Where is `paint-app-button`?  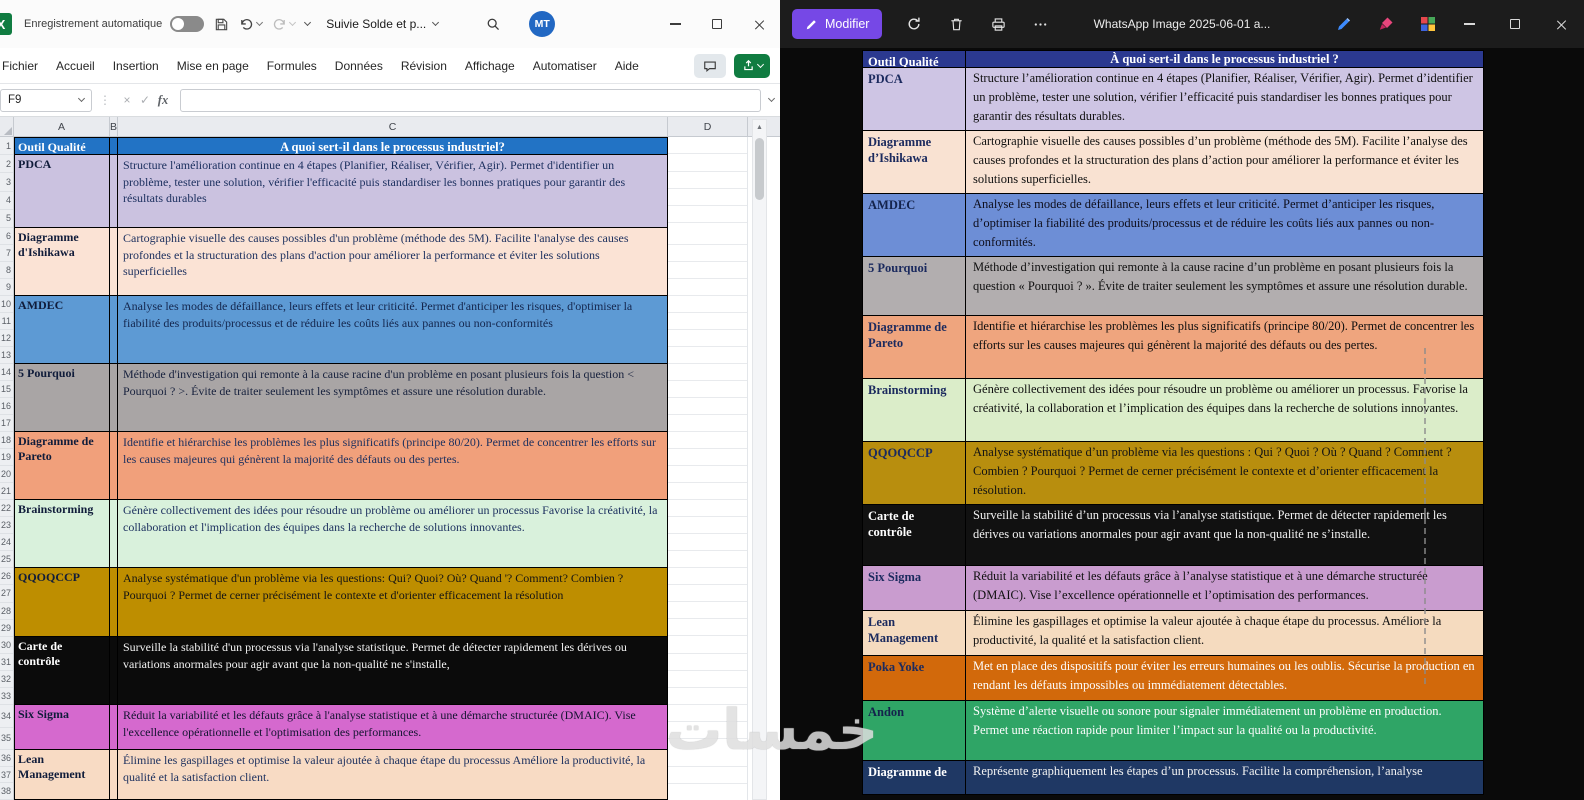 paint-app-button is located at coordinates (1386, 24).